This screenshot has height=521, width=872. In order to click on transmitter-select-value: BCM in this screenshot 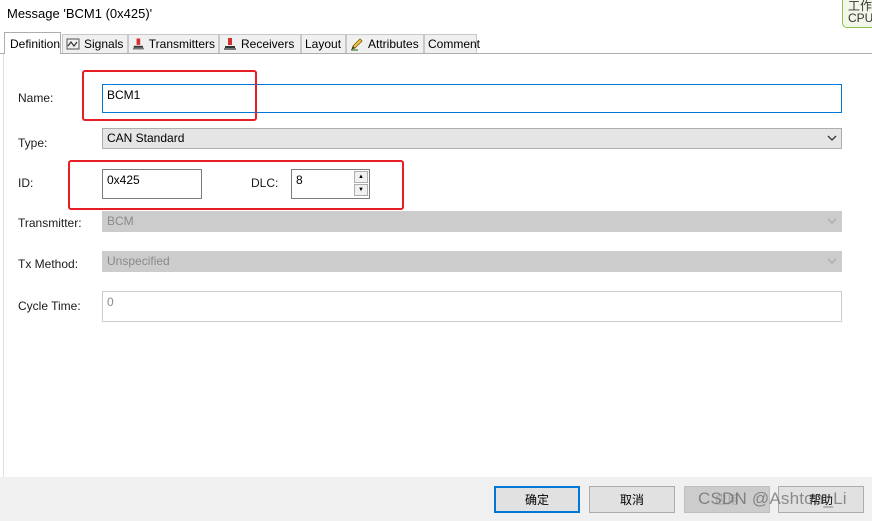, I will do `click(120, 221)`.